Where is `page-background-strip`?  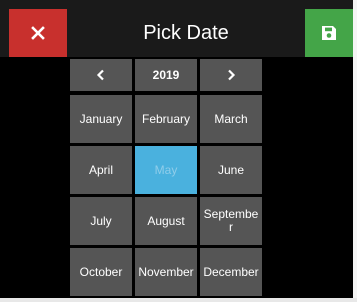
page-background-strip is located at coordinates (178, 300).